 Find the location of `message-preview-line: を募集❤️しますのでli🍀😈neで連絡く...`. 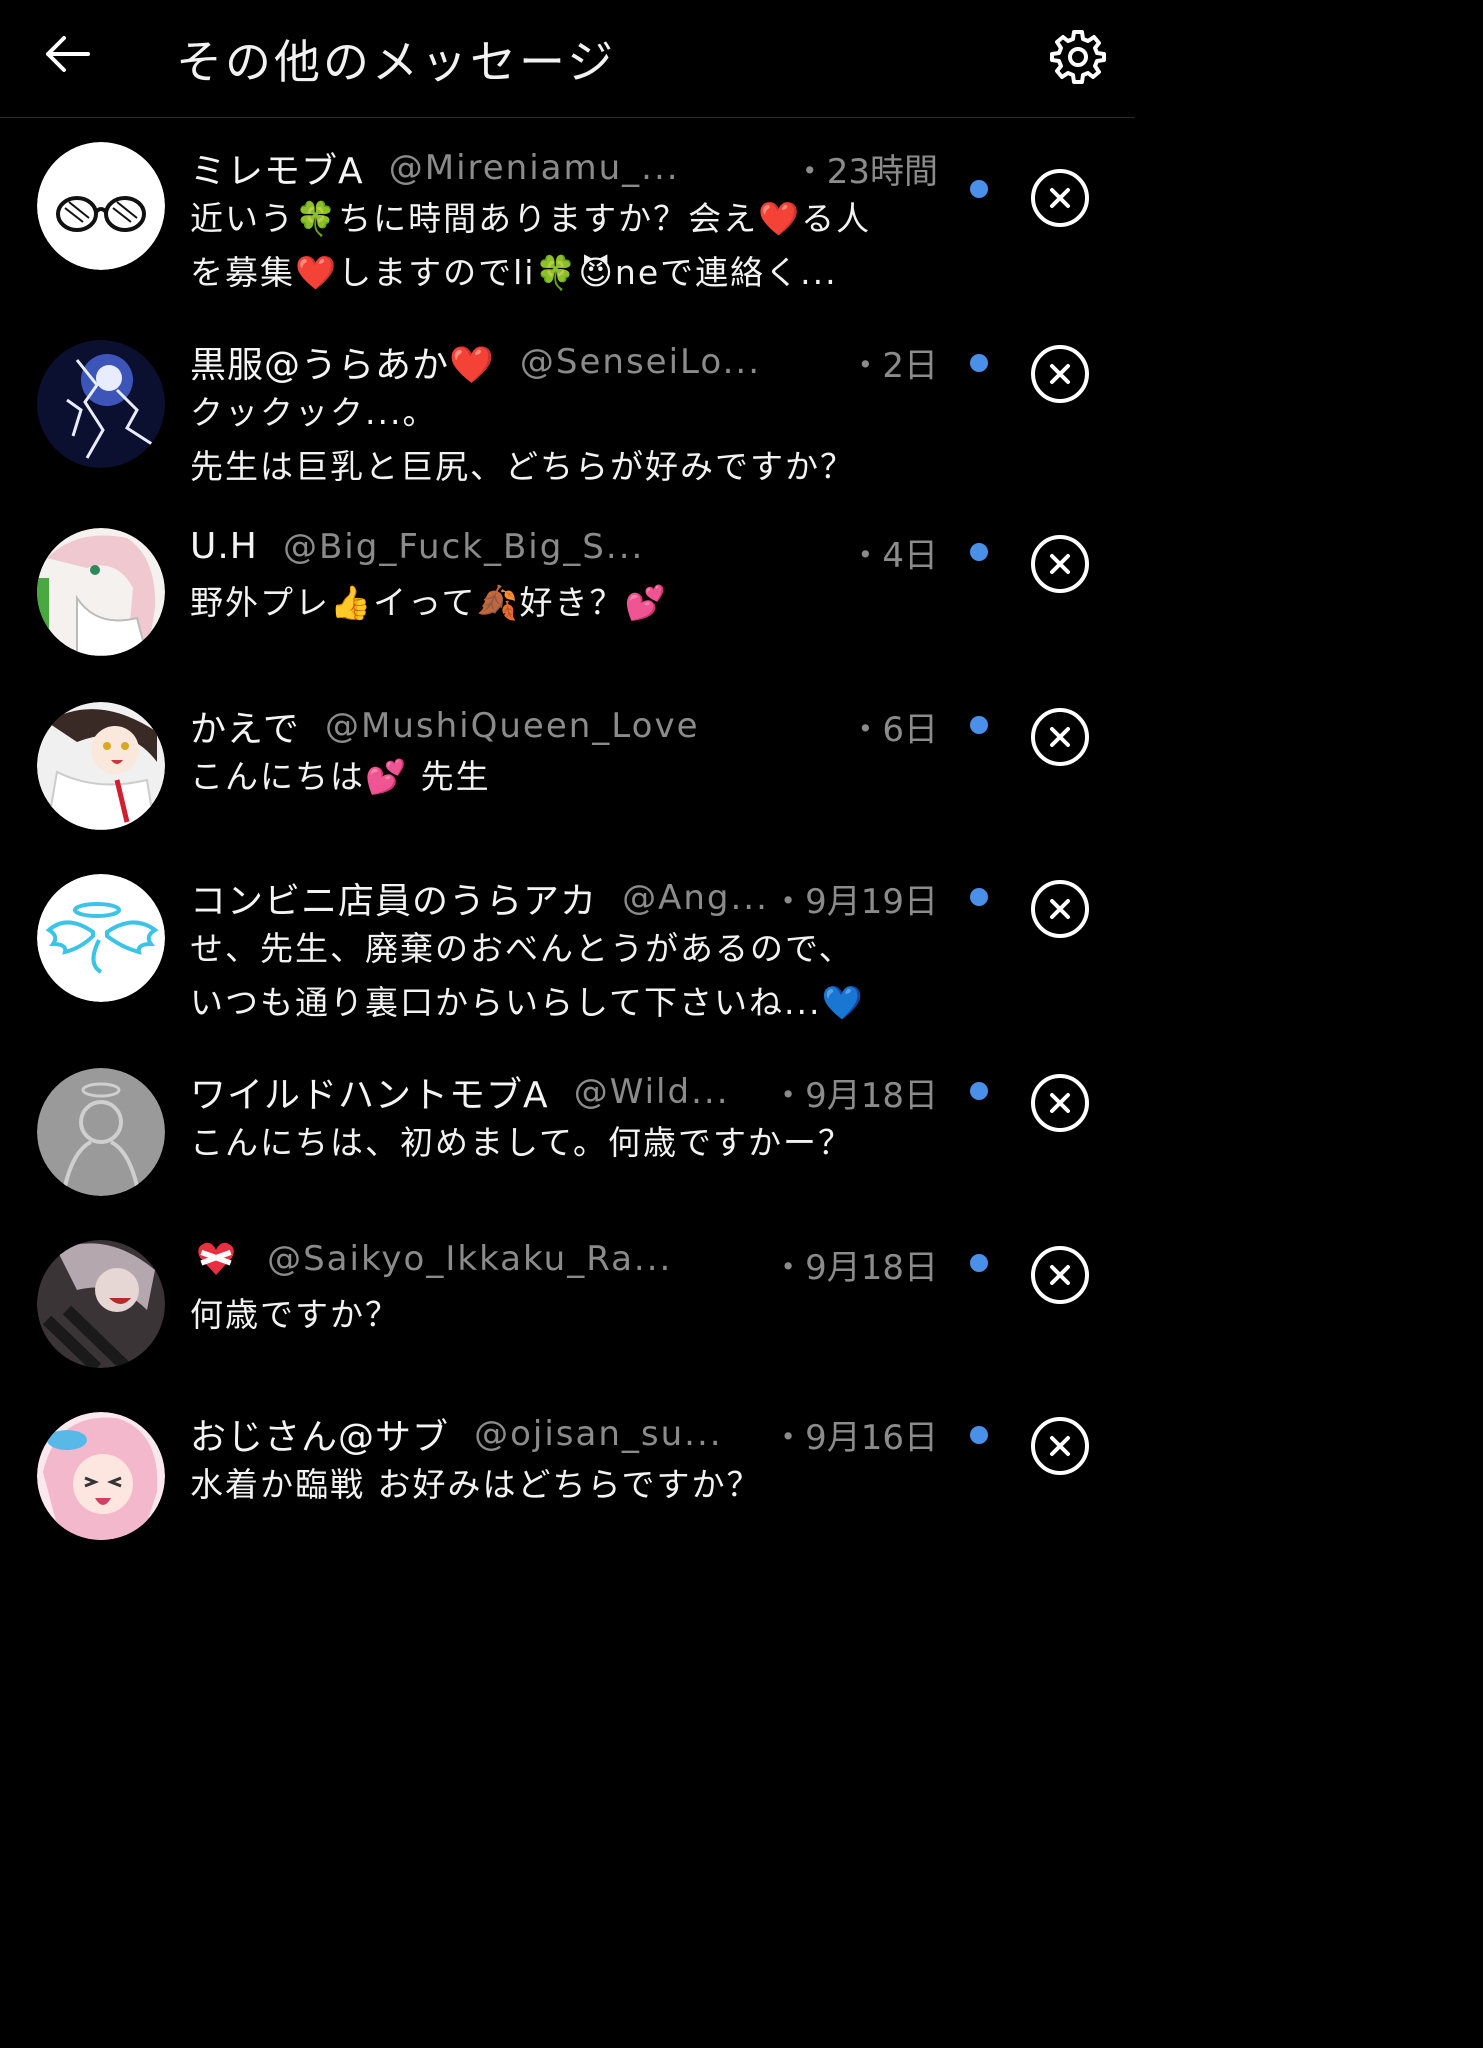

message-preview-line: を募集❤️しますのでli🍀😈neで連絡く... is located at coordinates (514, 272).